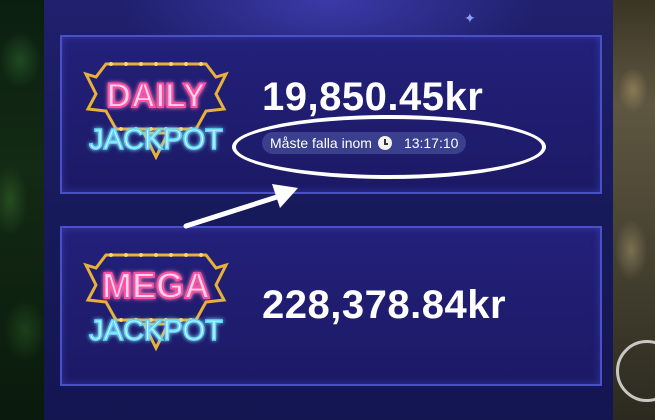 Image resolution: width=655 pixels, height=420 pixels. I want to click on logo-daily-text: DAILY, so click(156, 96).